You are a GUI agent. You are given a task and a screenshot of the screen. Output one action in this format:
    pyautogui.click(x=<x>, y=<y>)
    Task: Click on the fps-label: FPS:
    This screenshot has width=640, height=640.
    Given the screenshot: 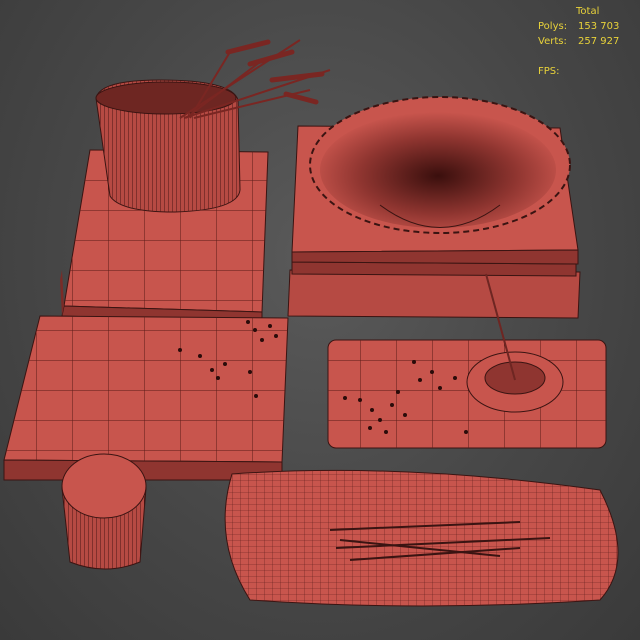 What is the action you would take?
    pyautogui.click(x=549, y=71)
    